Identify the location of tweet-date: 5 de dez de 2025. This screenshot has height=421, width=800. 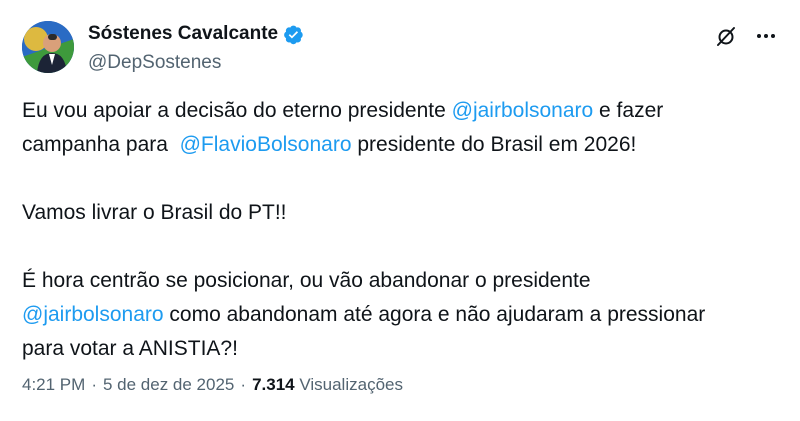
(168, 385).